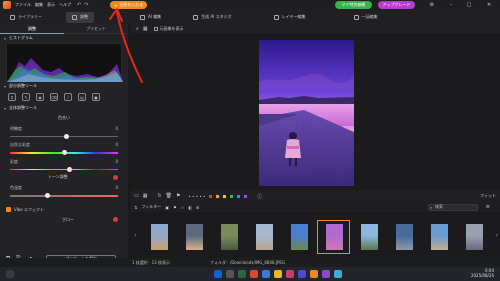 The width and height of the screenshot is (500, 281). What do you see at coordinates (51, 5) in the screenshot?
I see `menu-view: 表示` at bounding box center [51, 5].